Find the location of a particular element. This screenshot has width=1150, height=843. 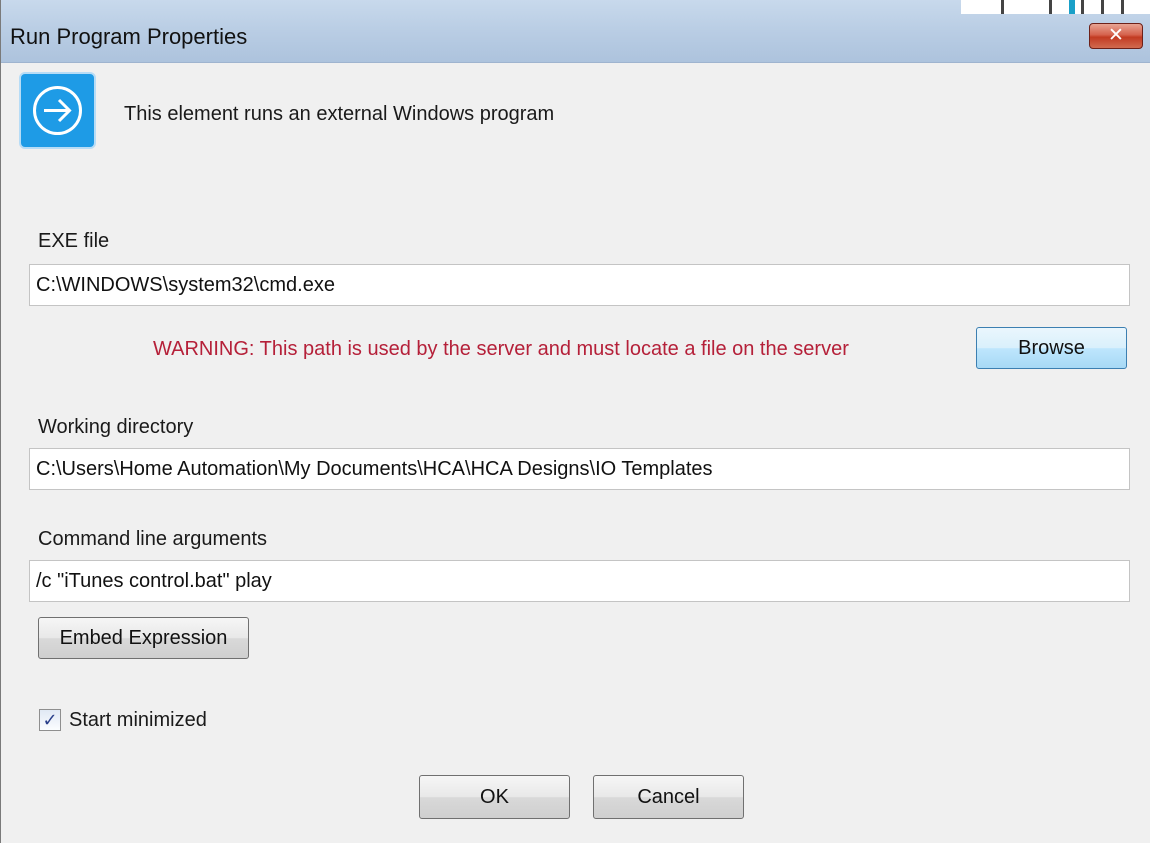

background-window-edge is located at coordinates (1055, 7).